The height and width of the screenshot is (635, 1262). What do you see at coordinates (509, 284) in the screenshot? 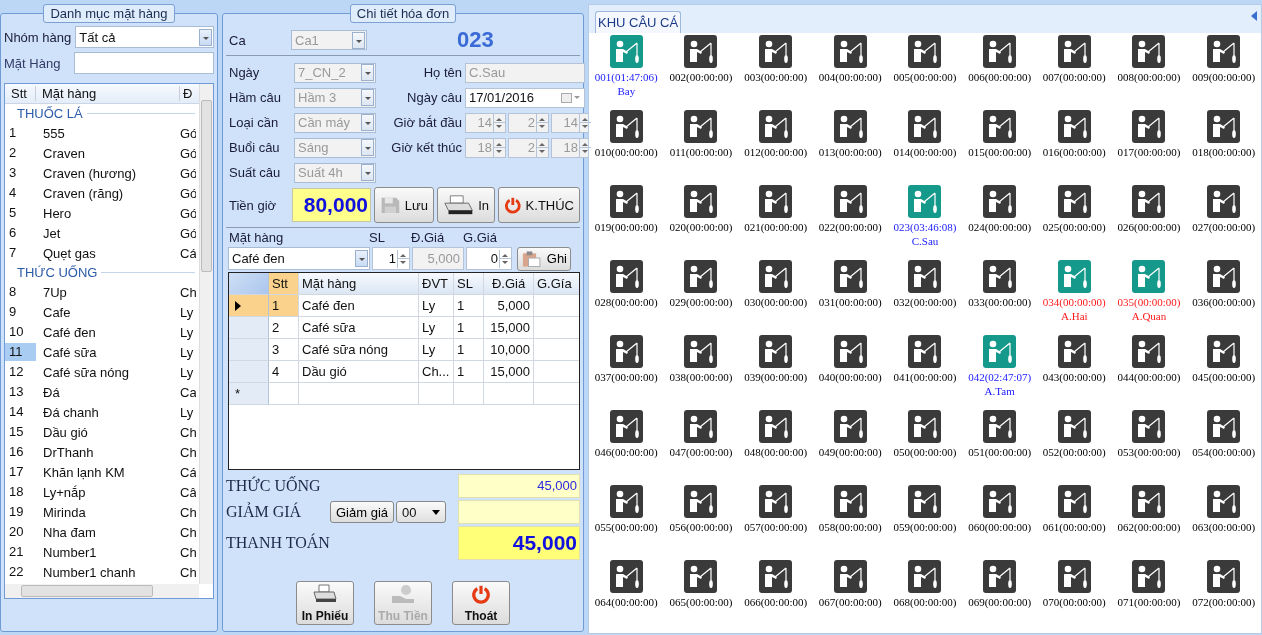
I see `column-header: Đ.Giá` at bounding box center [509, 284].